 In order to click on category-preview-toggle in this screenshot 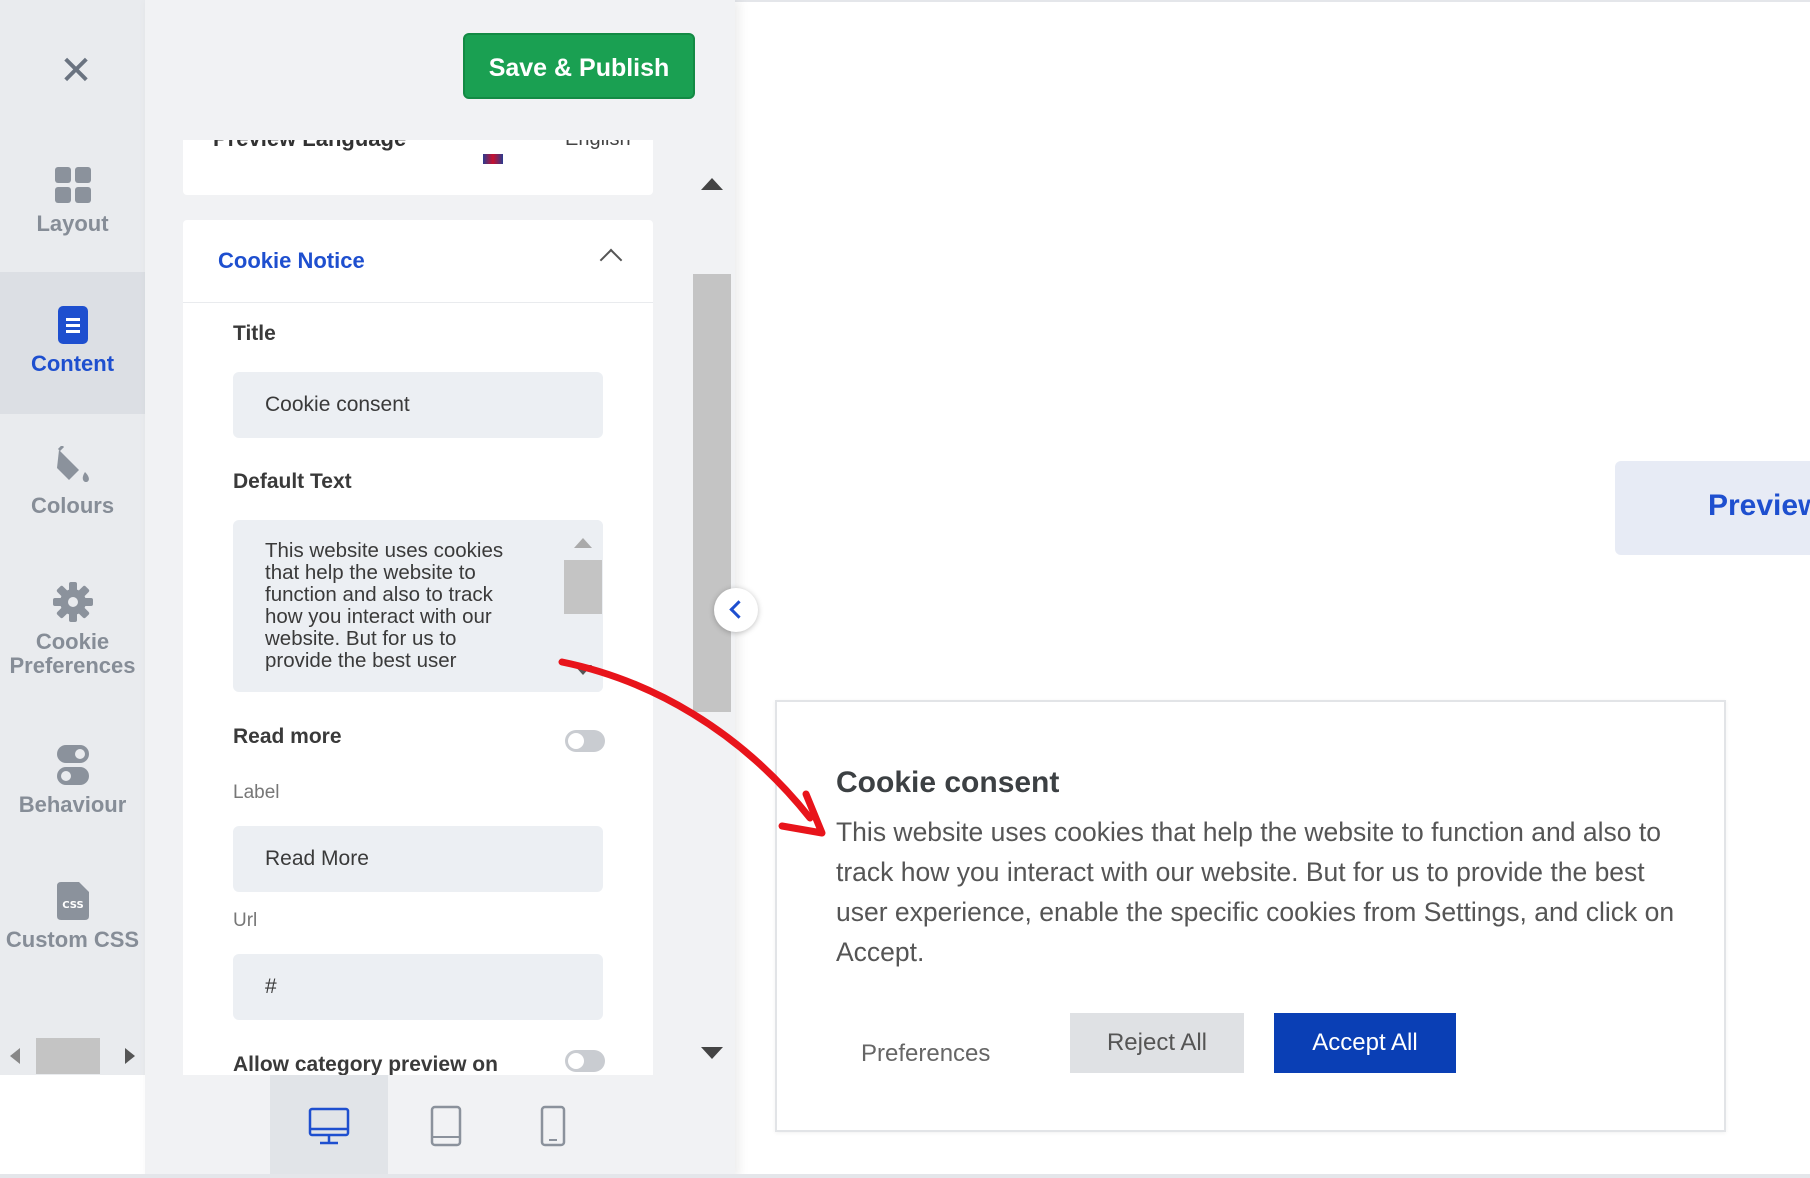, I will do `click(585, 1061)`.